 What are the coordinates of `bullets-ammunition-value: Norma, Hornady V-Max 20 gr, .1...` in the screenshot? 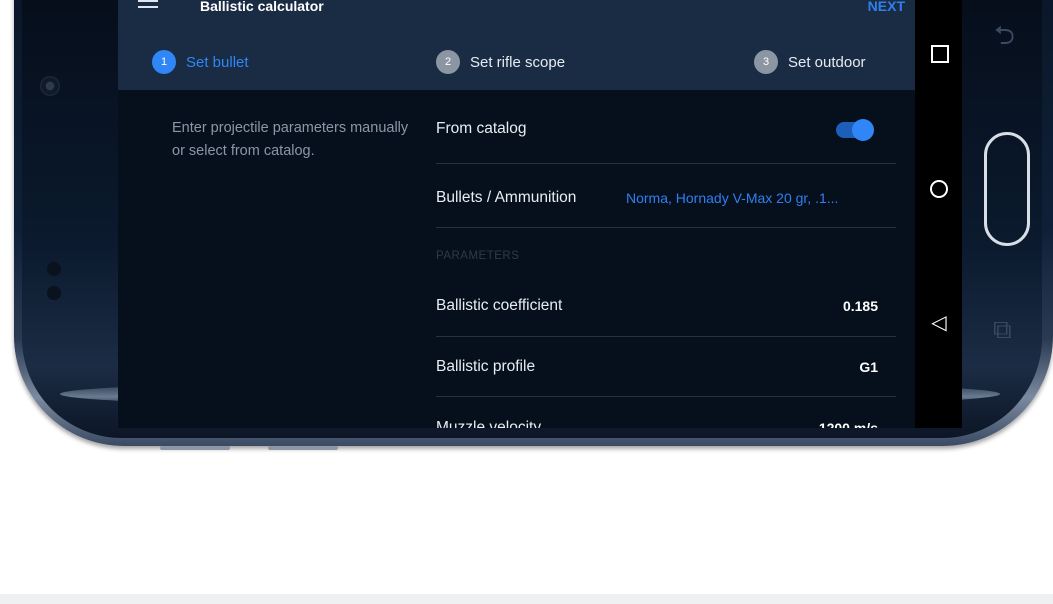 It's located at (732, 198).